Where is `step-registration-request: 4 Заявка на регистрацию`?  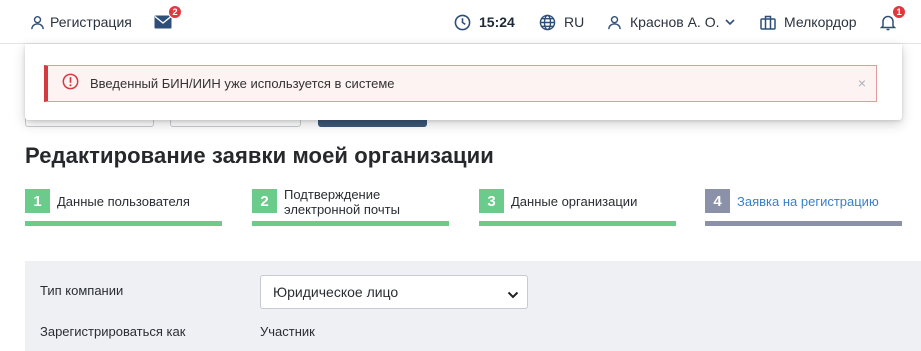
step-registration-request: 4 Заявка на регистрацию is located at coordinates (803, 207).